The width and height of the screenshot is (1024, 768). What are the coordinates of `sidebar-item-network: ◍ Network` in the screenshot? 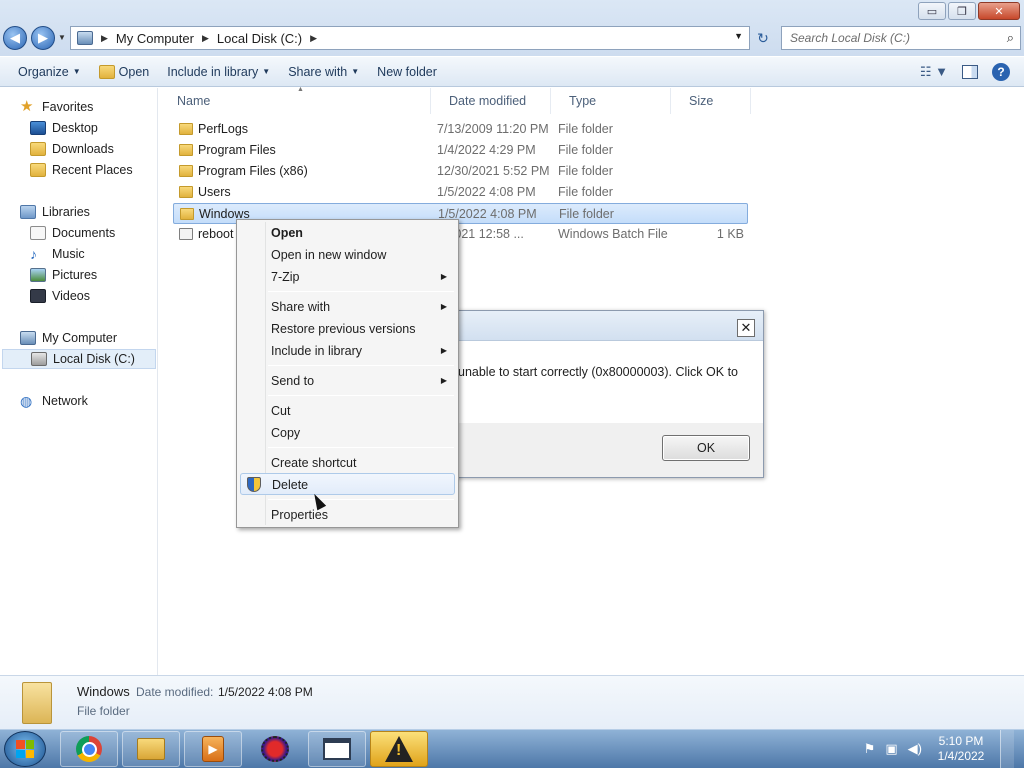 It's located at (54, 401).